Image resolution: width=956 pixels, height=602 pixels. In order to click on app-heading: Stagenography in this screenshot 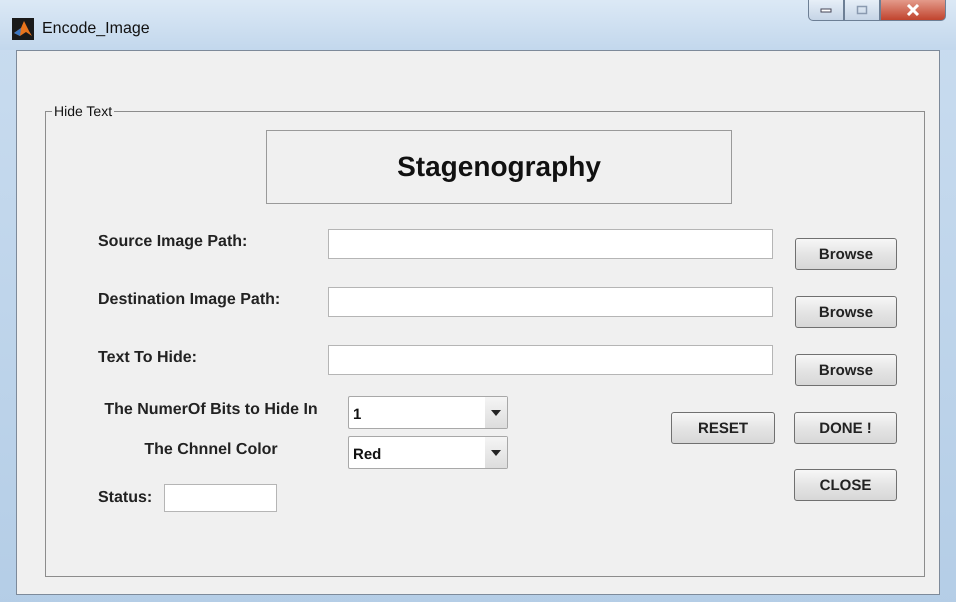, I will do `click(499, 167)`.